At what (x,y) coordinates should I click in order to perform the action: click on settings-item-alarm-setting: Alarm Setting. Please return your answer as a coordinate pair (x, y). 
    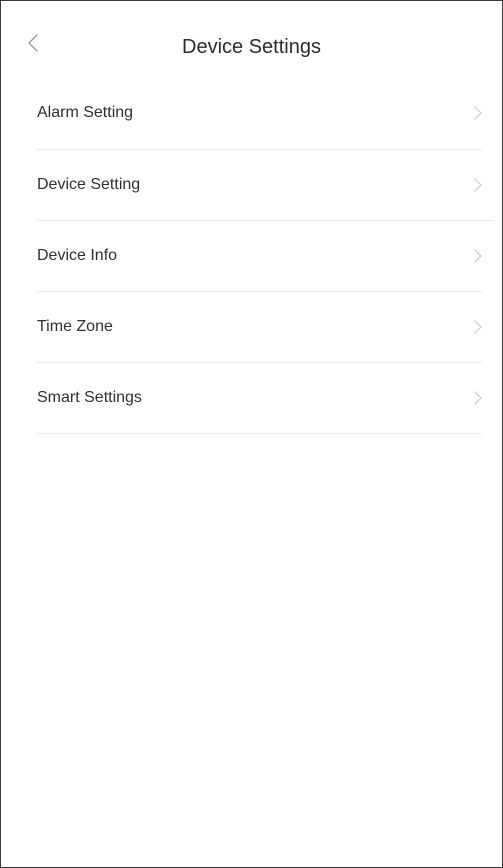
    Looking at the image, I should click on (259, 113).